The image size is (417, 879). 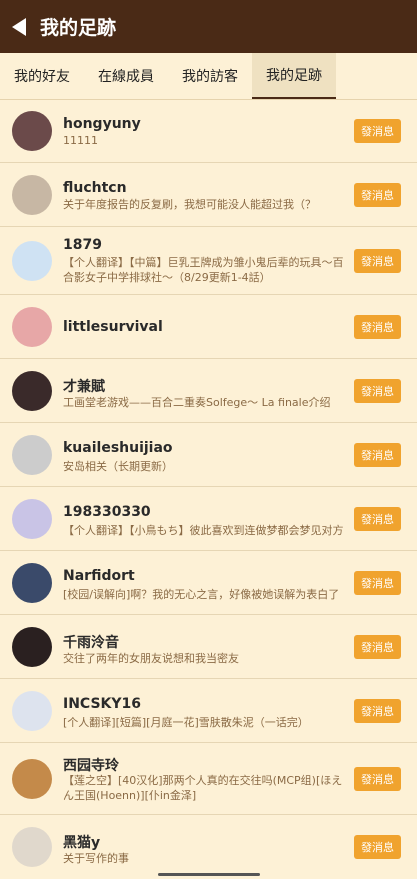 I want to click on user-name: 才兼賦, so click(x=84, y=387).